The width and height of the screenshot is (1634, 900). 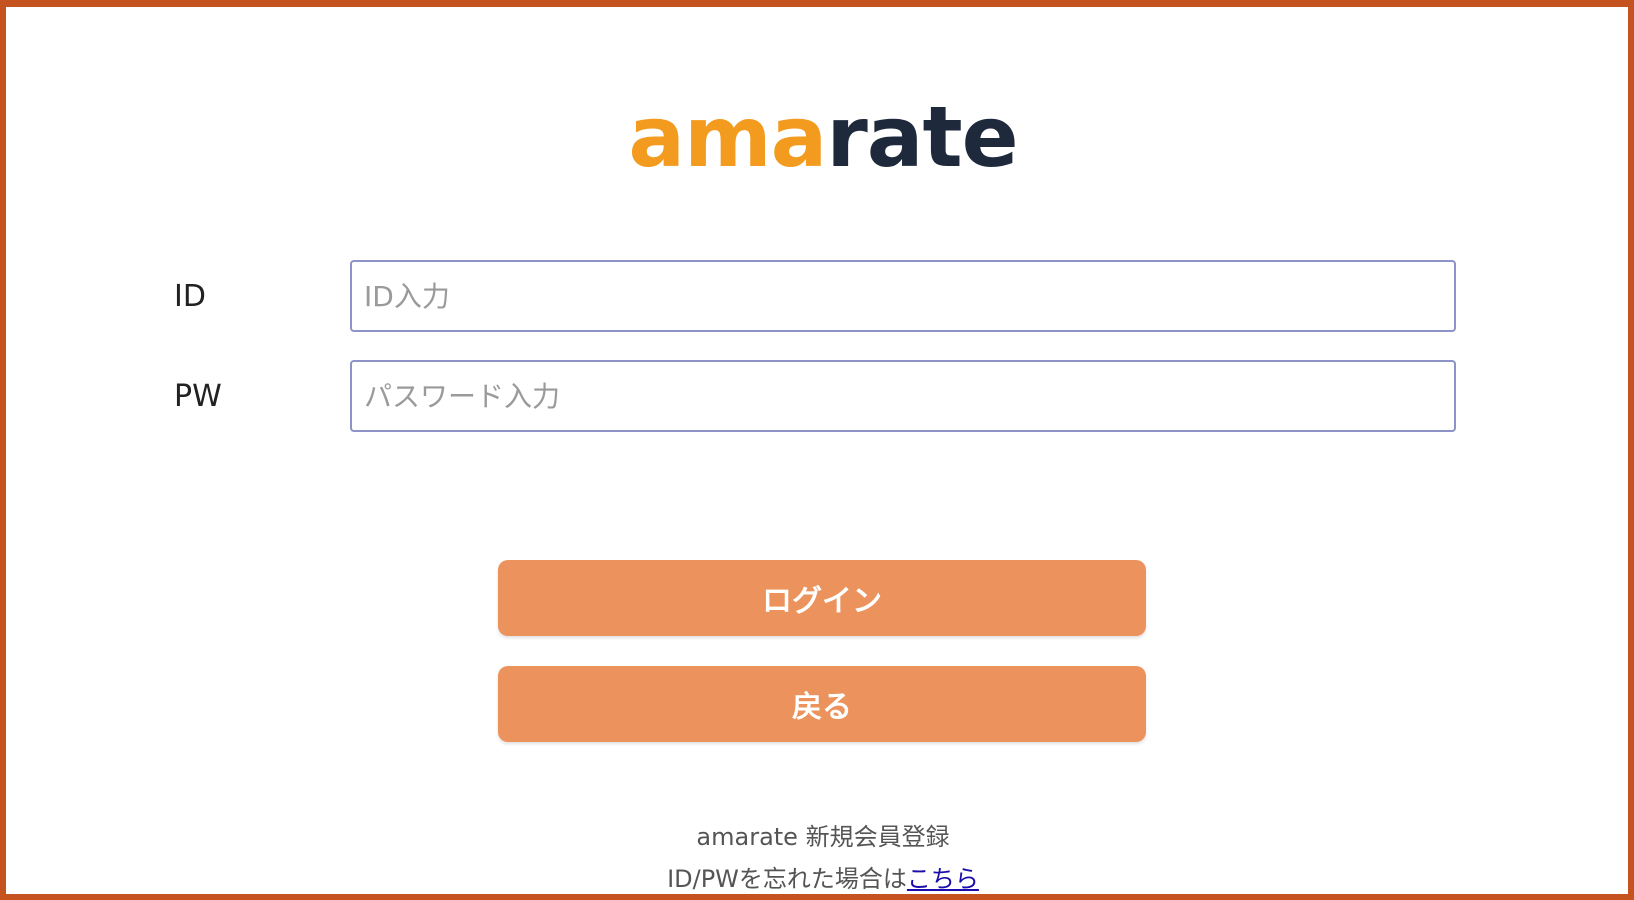 I want to click on logo-text-ama: ama, so click(x=727, y=137).